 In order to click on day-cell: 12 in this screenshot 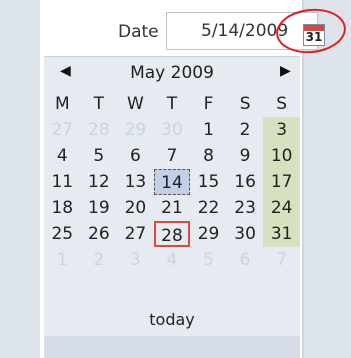, I will do `click(99, 182)`.